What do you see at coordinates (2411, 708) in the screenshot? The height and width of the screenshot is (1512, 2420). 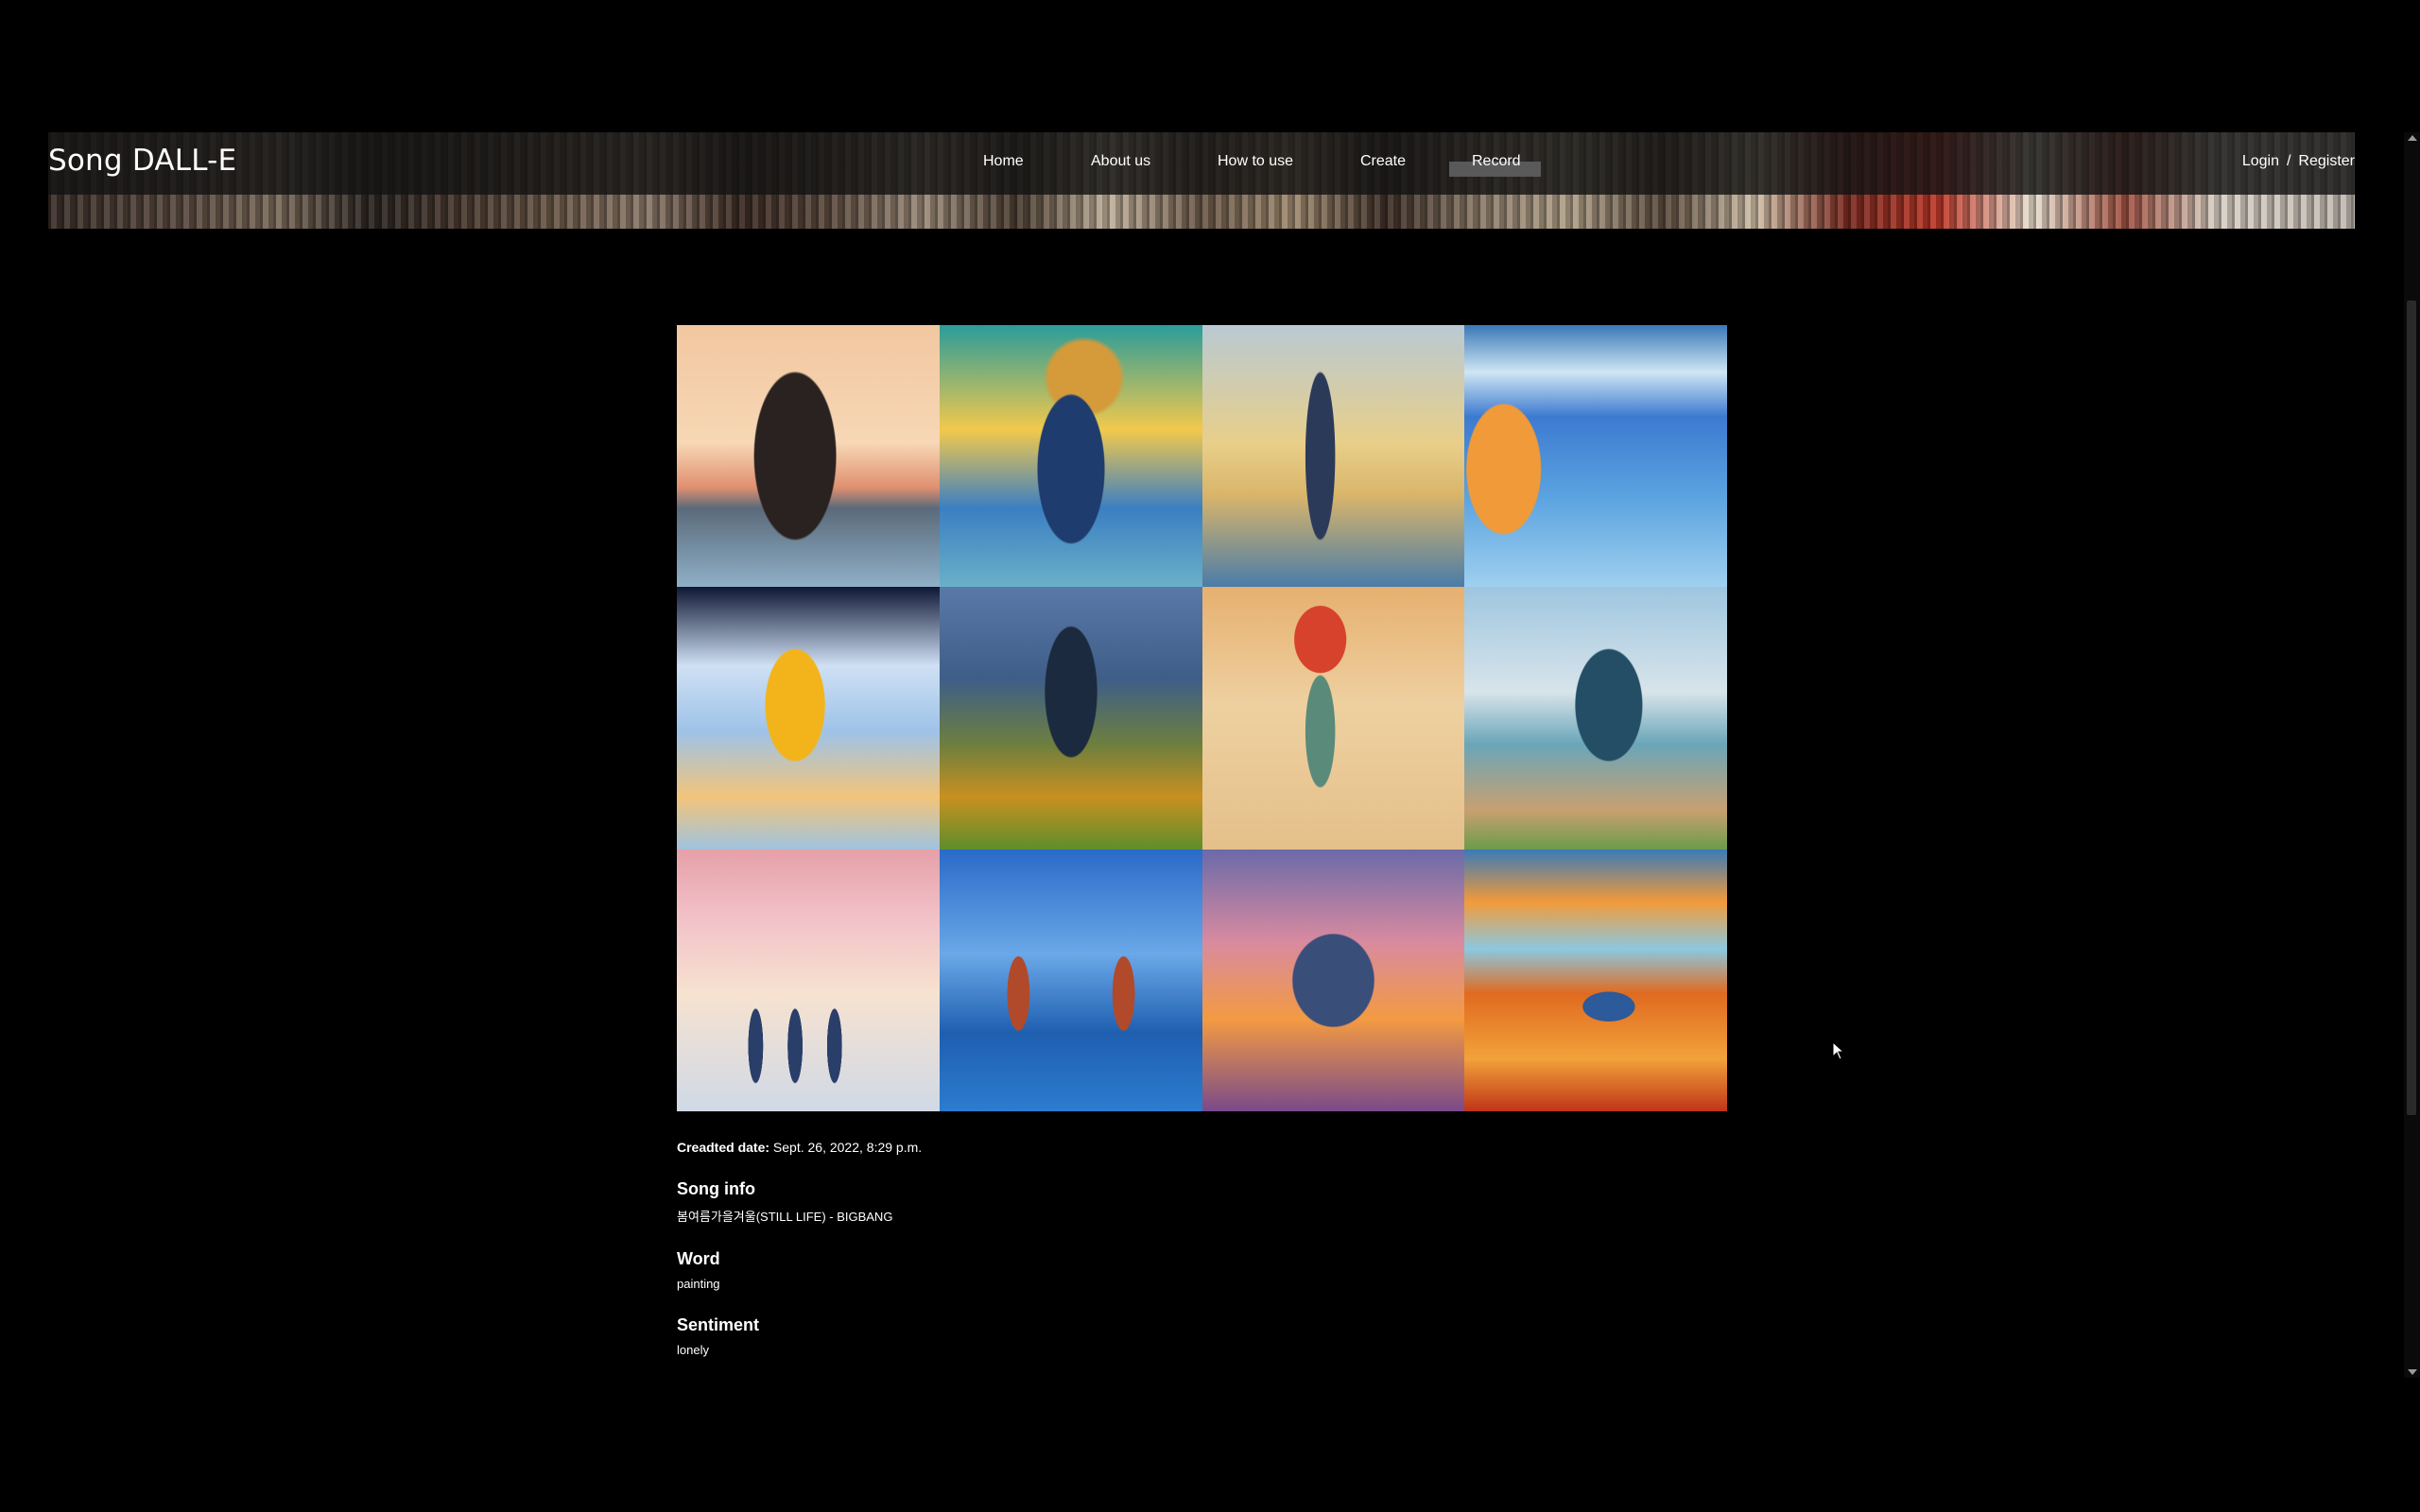 I see `scroll-thumb` at bounding box center [2411, 708].